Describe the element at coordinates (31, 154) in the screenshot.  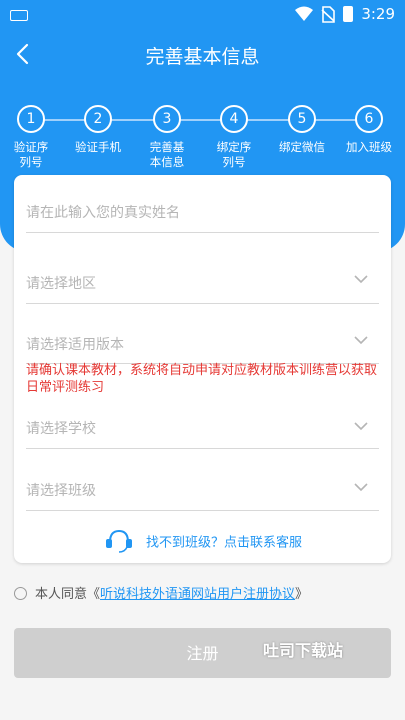
I see `step-label: 验证序 列号` at that location.